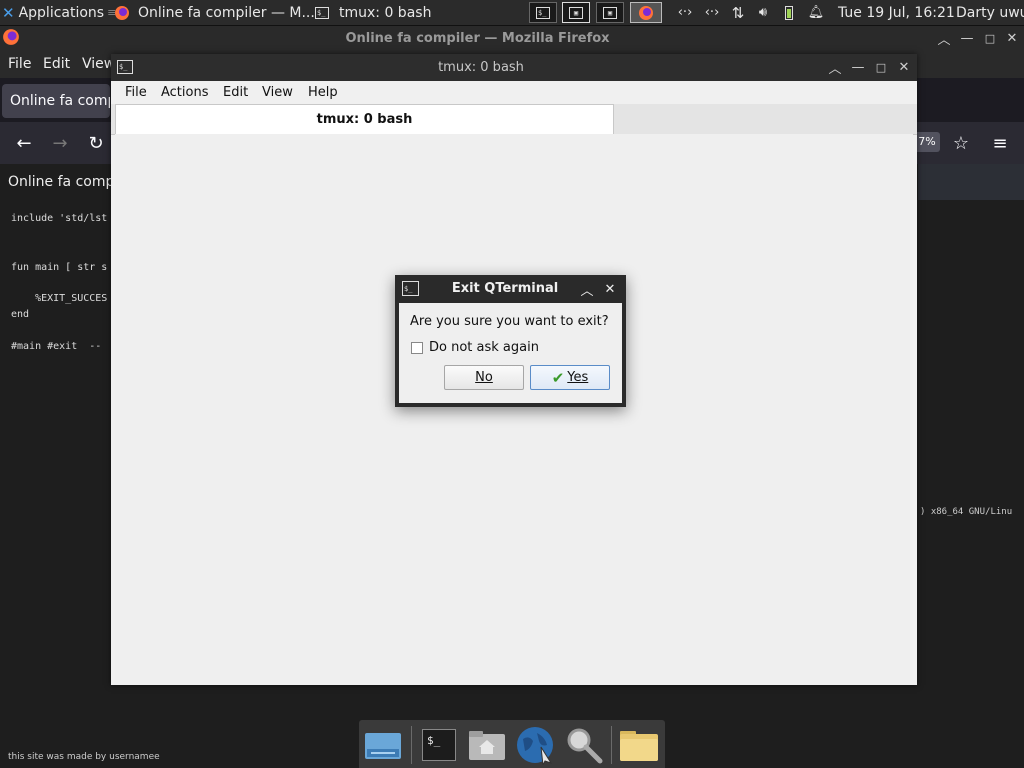  I want to click on page-title: Online fa comp, so click(61, 182).